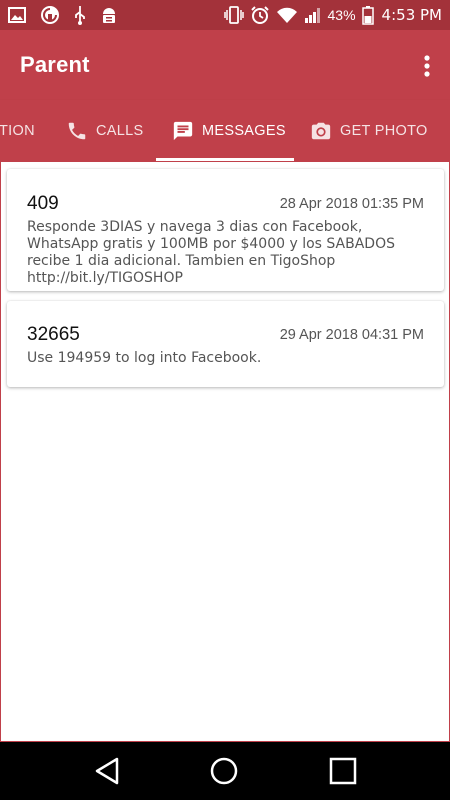 The width and height of the screenshot is (450, 800). Describe the element at coordinates (144, 358) in the screenshot. I see `message-body: Use 194959 to log into Facebook.` at that location.